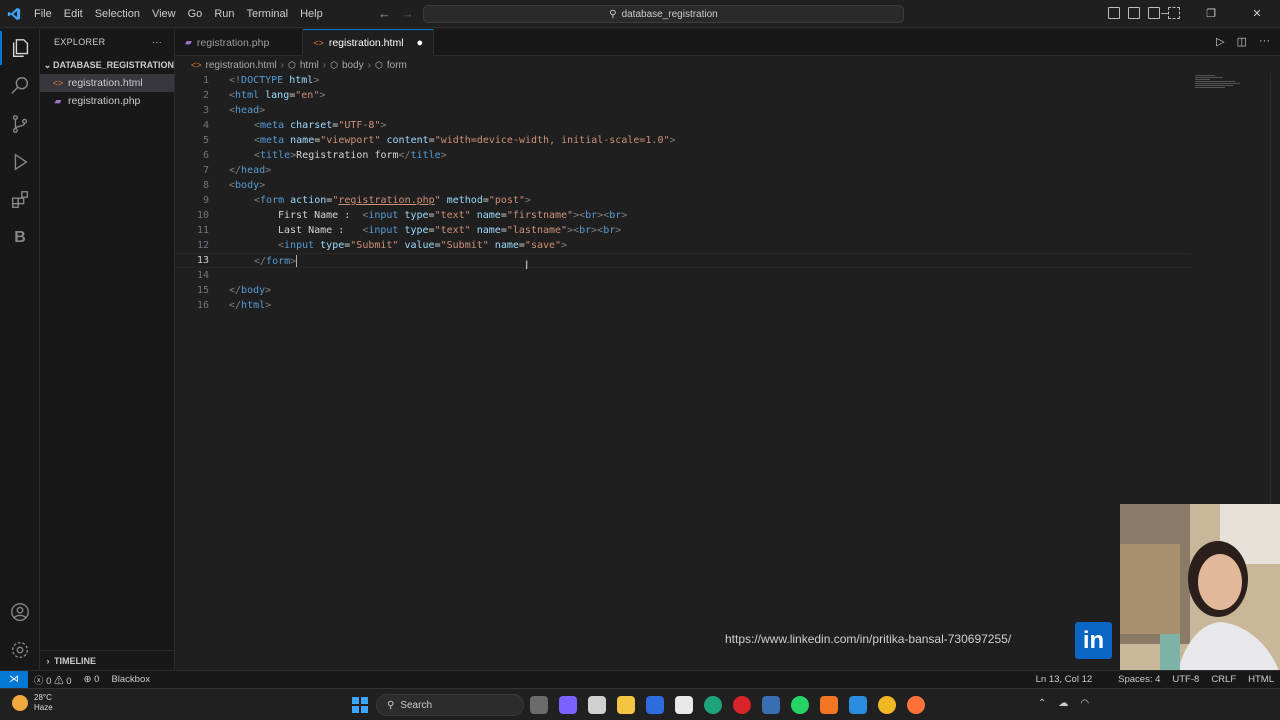 This screenshot has height=720, width=1280. I want to click on vscode-taskbar-icon, so click(858, 705).